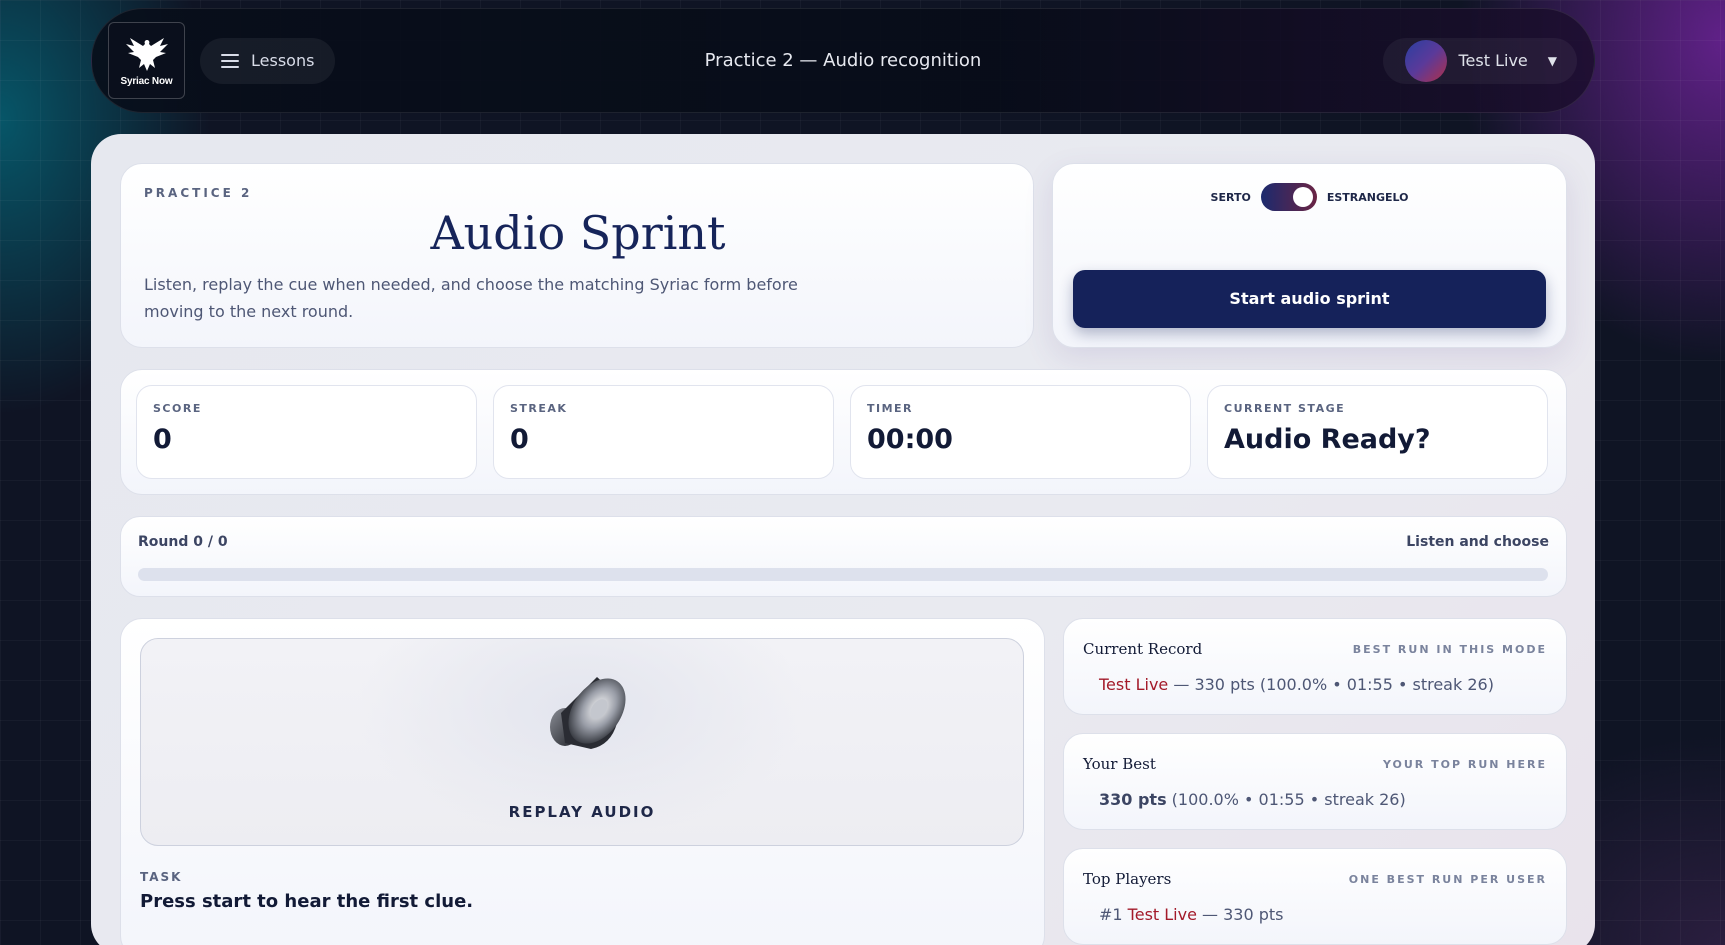 The image size is (1725, 945). I want to click on round-hint: Listen and choose, so click(1477, 542).